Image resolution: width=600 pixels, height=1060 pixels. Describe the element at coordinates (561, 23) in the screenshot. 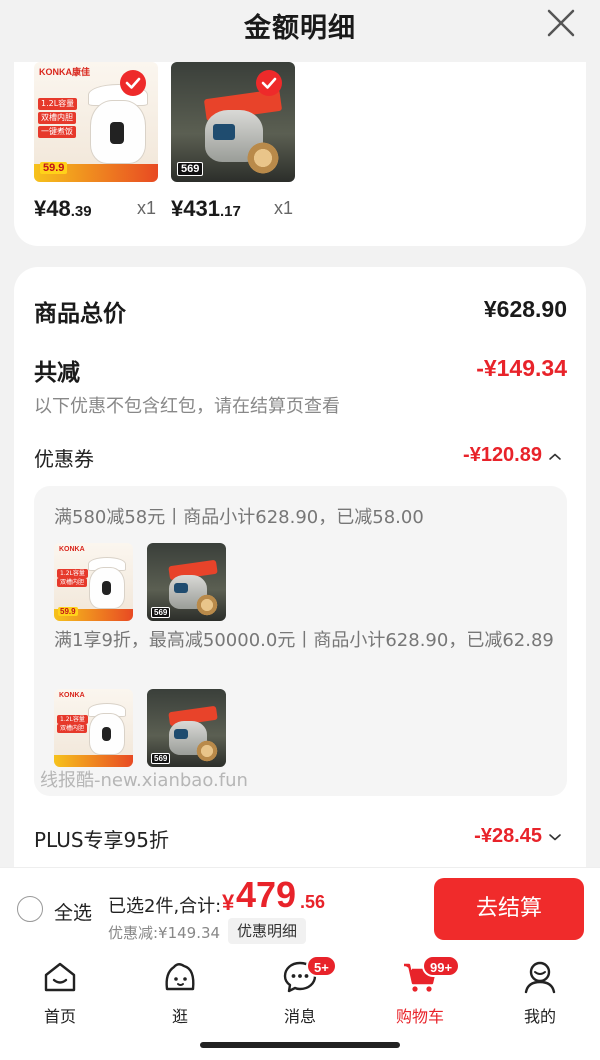

I see `close-icon` at that location.